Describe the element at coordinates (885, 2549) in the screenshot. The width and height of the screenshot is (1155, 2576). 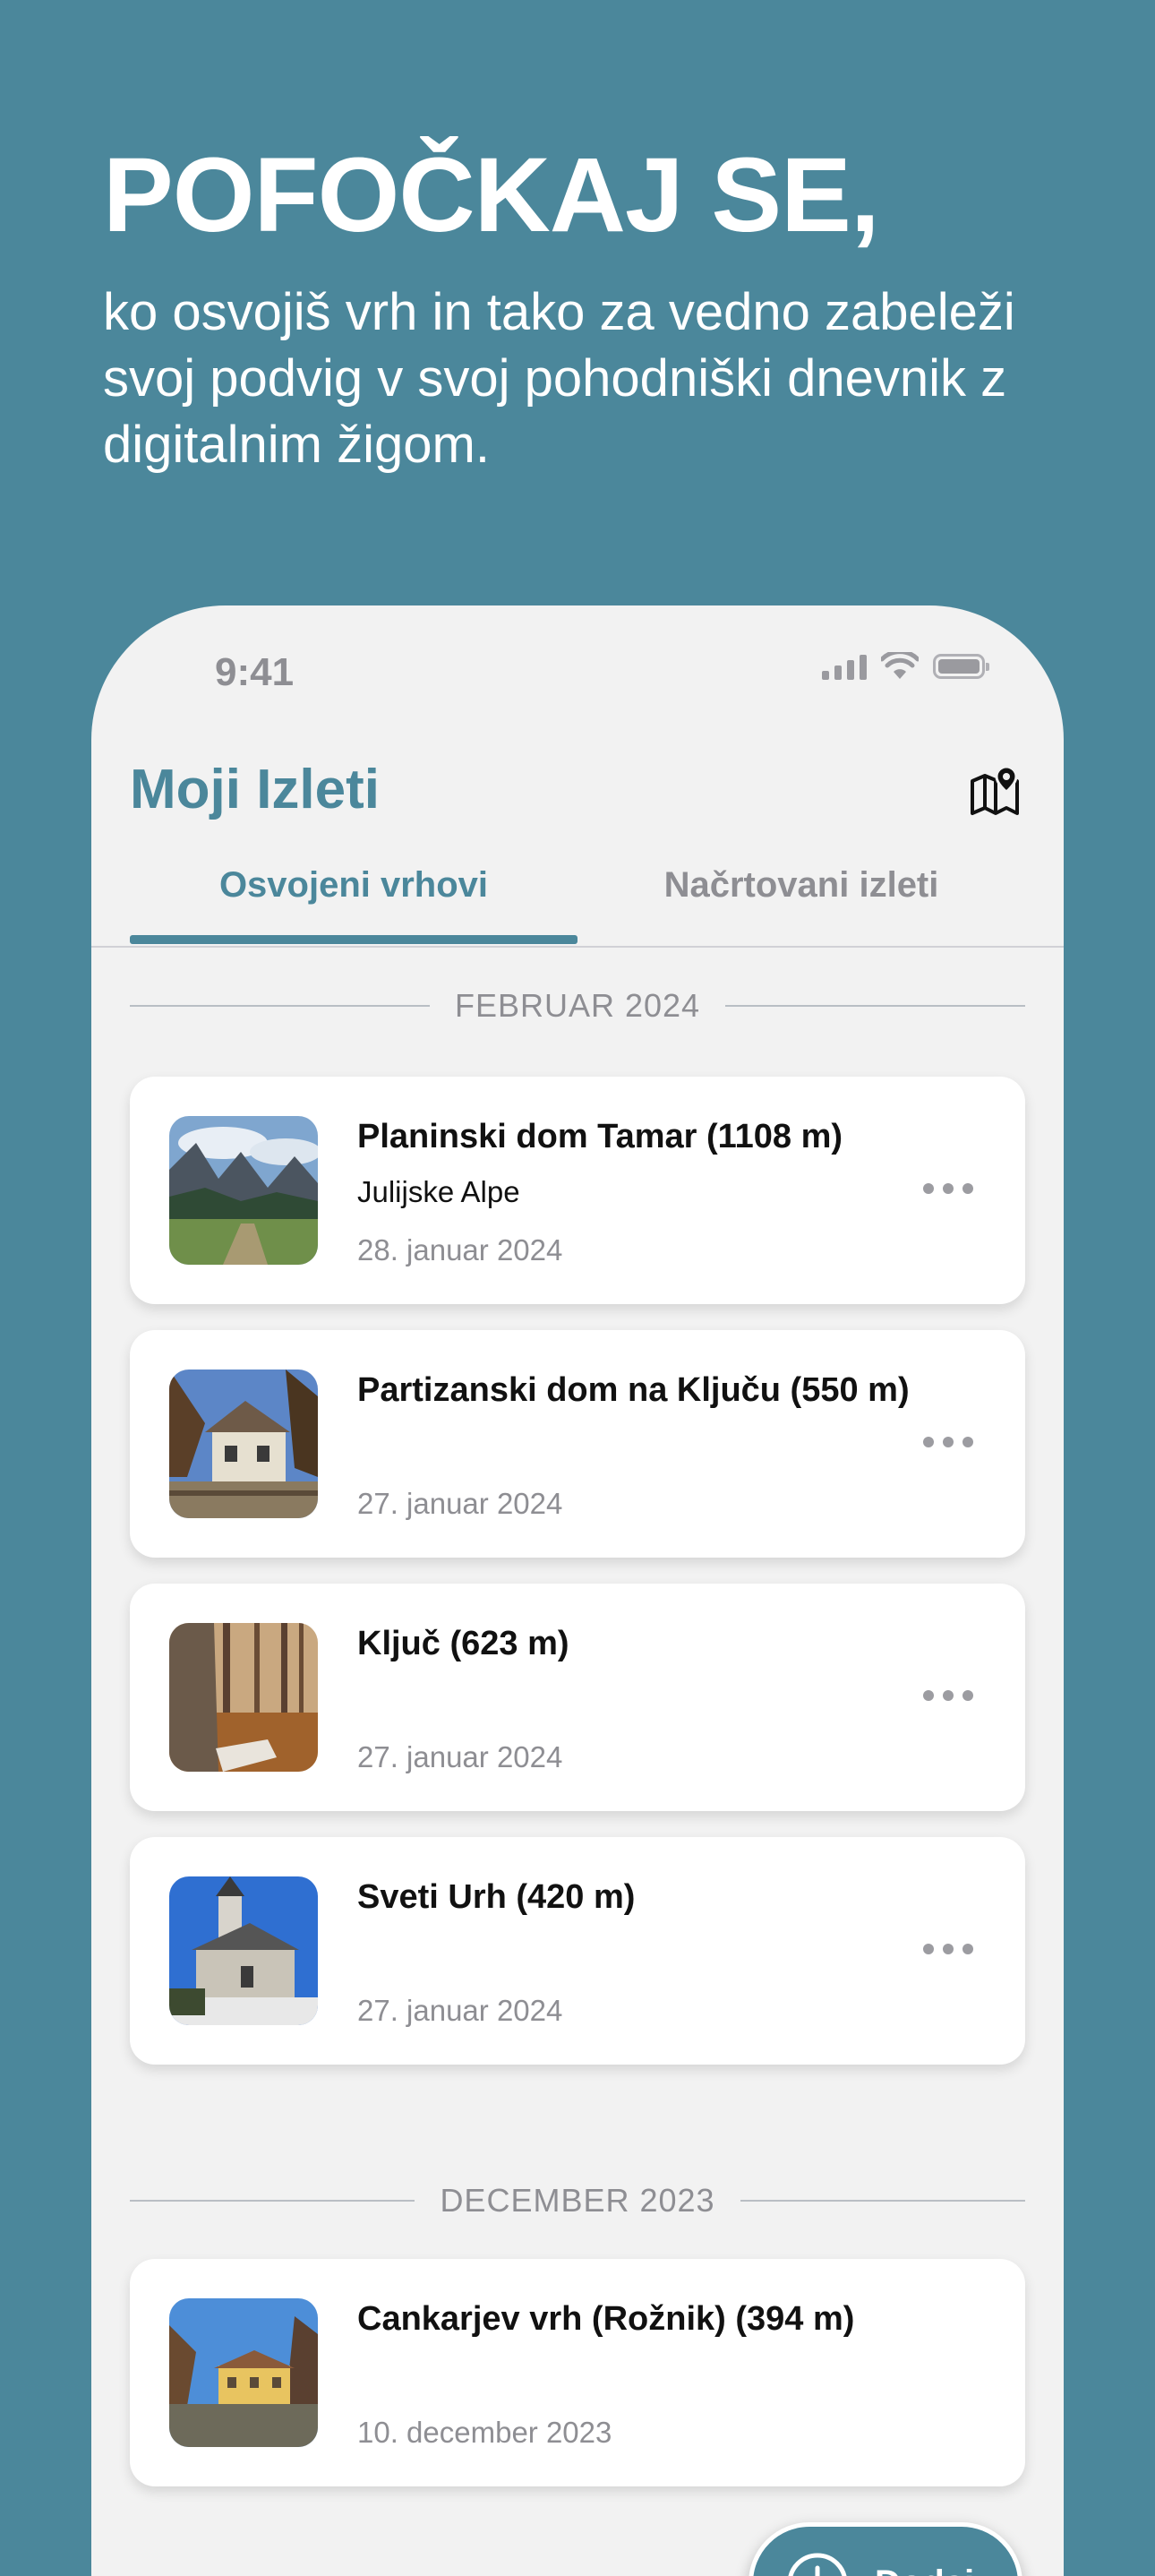
I see `add-button: Dodaj` at that location.